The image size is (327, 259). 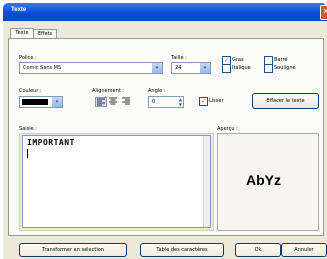 I want to click on text-cursor, so click(x=27, y=153).